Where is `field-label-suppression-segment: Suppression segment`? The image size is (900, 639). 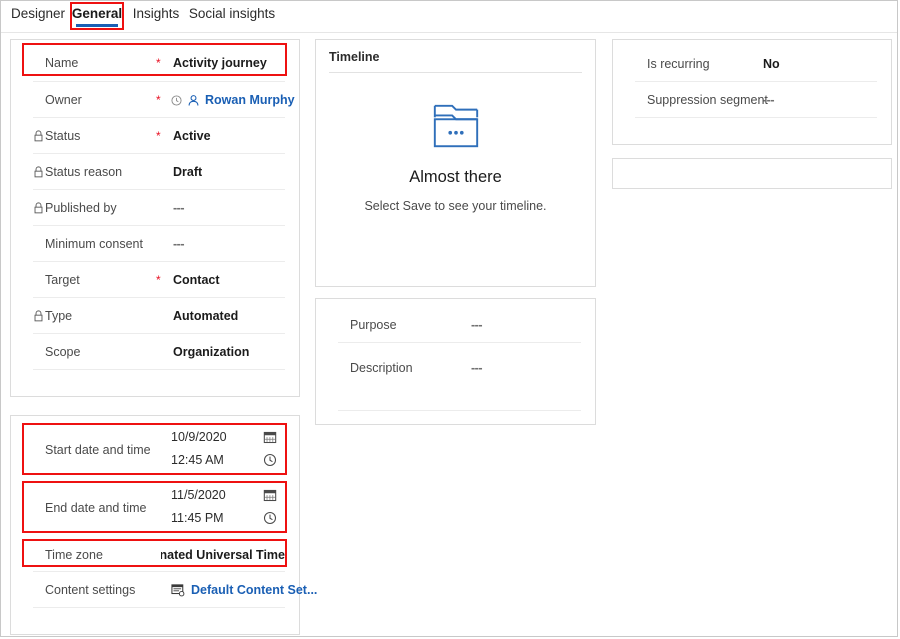
field-label-suppression-segment: Suppression segment is located at coordinates (707, 100).